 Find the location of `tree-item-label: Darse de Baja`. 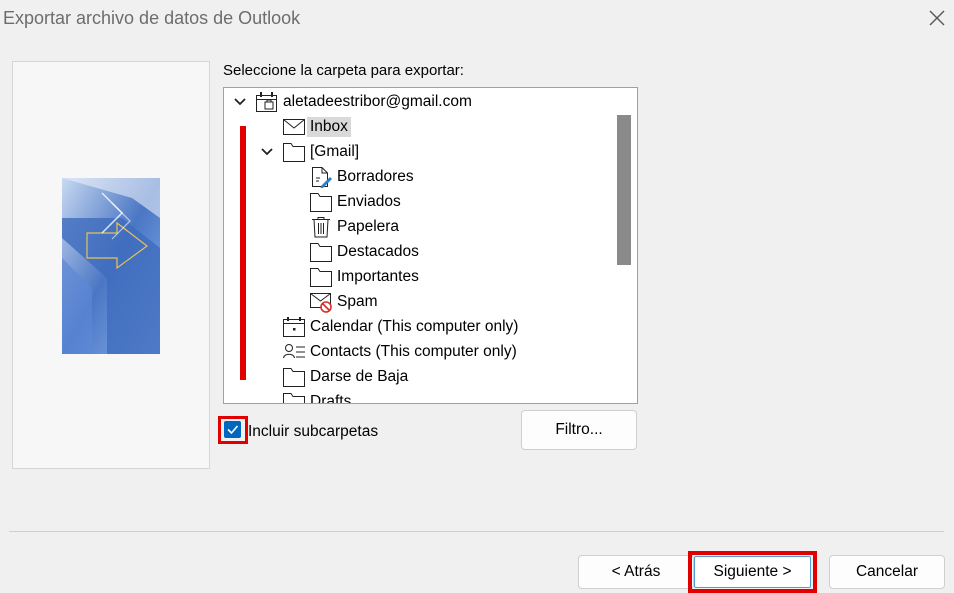

tree-item-label: Darse de Baja is located at coordinates (359, 376).